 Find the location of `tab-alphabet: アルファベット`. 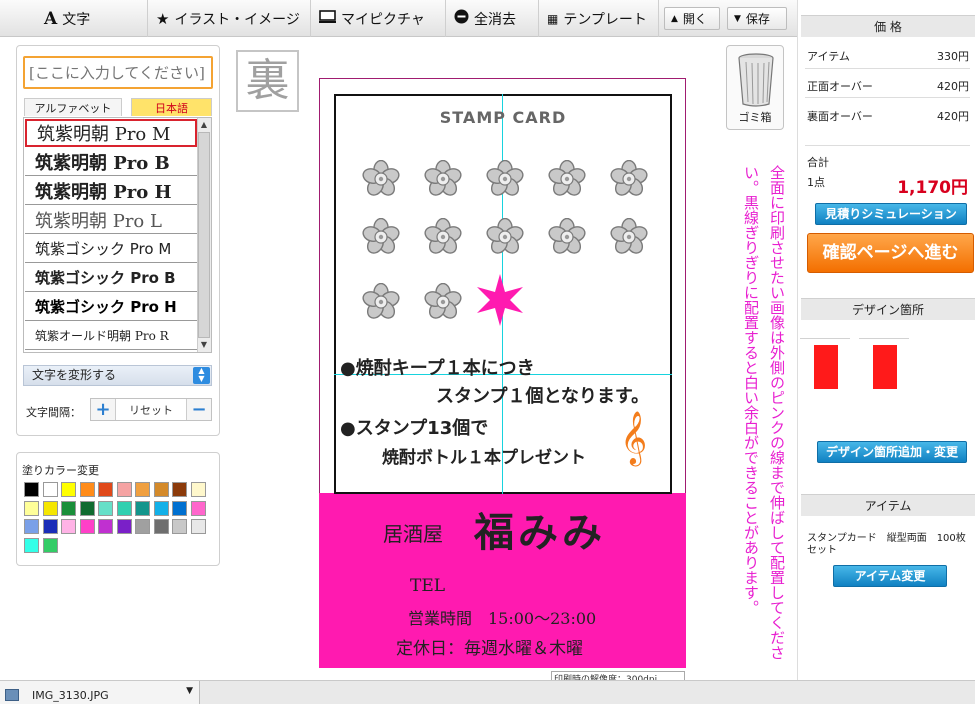

tab-alphabet: アルファベット is located at coordinates (73, 107).